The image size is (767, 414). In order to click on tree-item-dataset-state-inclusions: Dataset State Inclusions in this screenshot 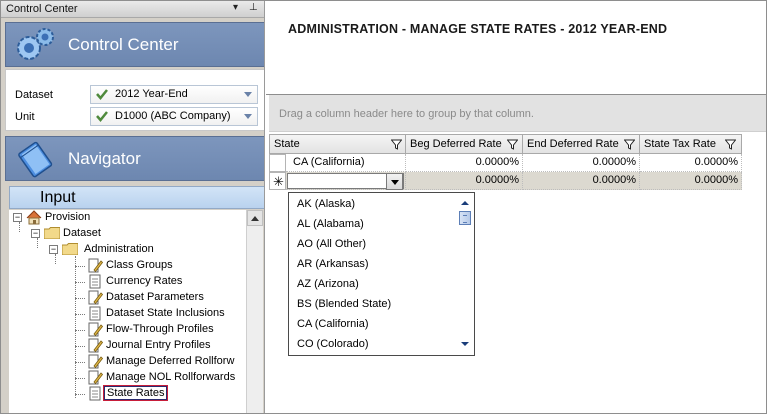, I will do `click(163, 314)`.